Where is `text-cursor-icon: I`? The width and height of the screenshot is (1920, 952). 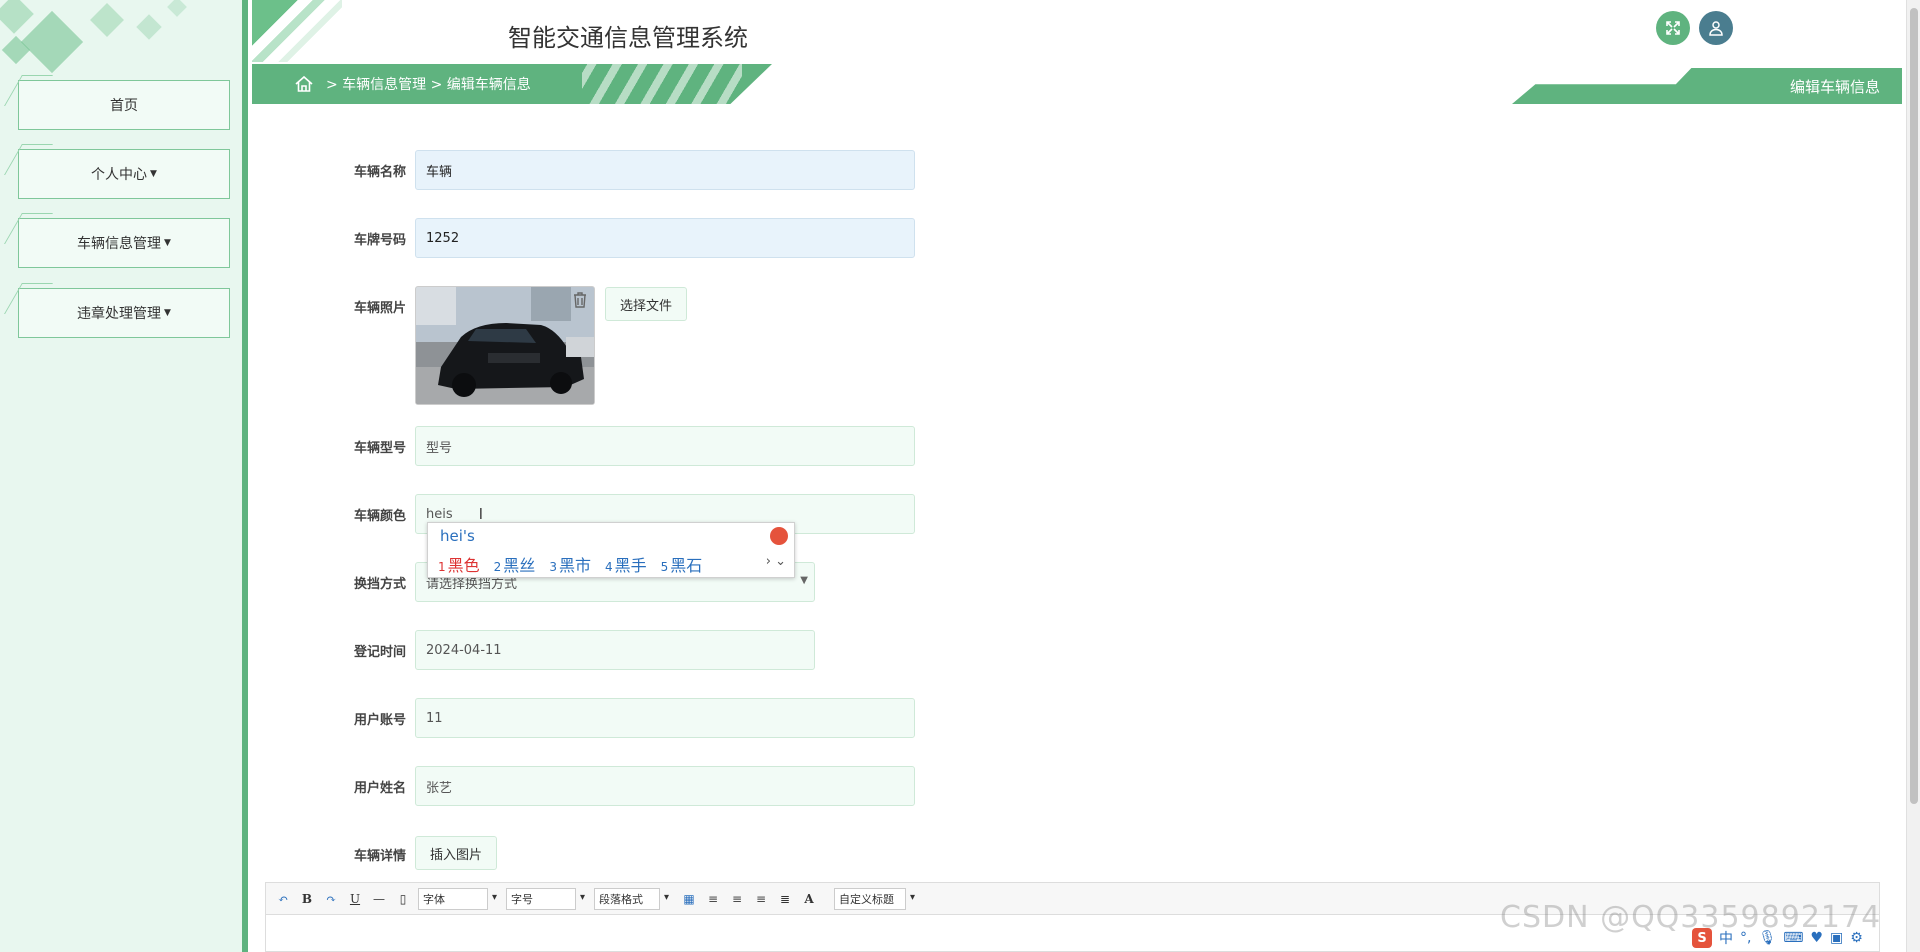 text-cursor-icon: I is located at coordinates (481, 514).